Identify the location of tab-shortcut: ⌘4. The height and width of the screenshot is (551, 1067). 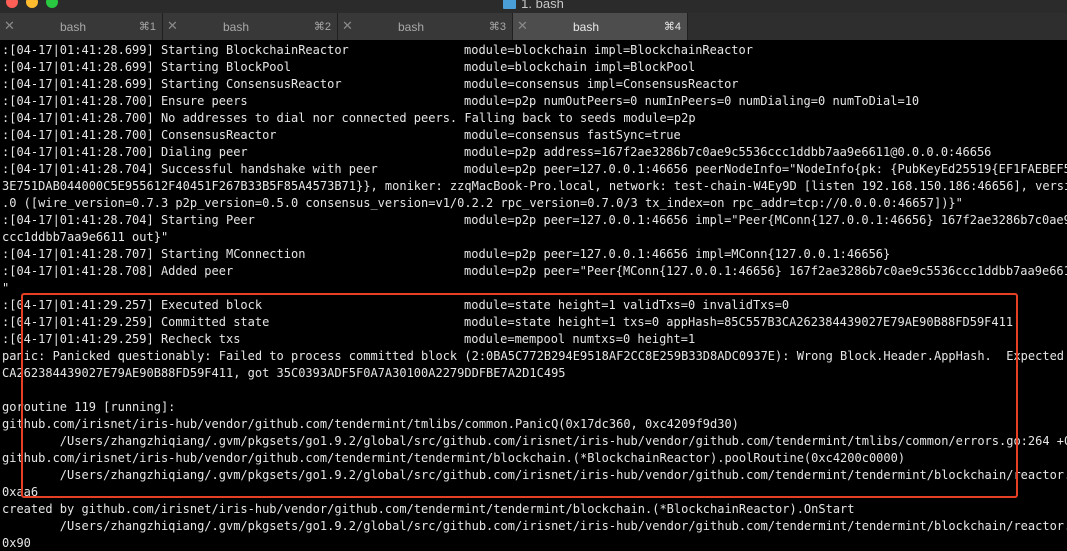
(672, 27).